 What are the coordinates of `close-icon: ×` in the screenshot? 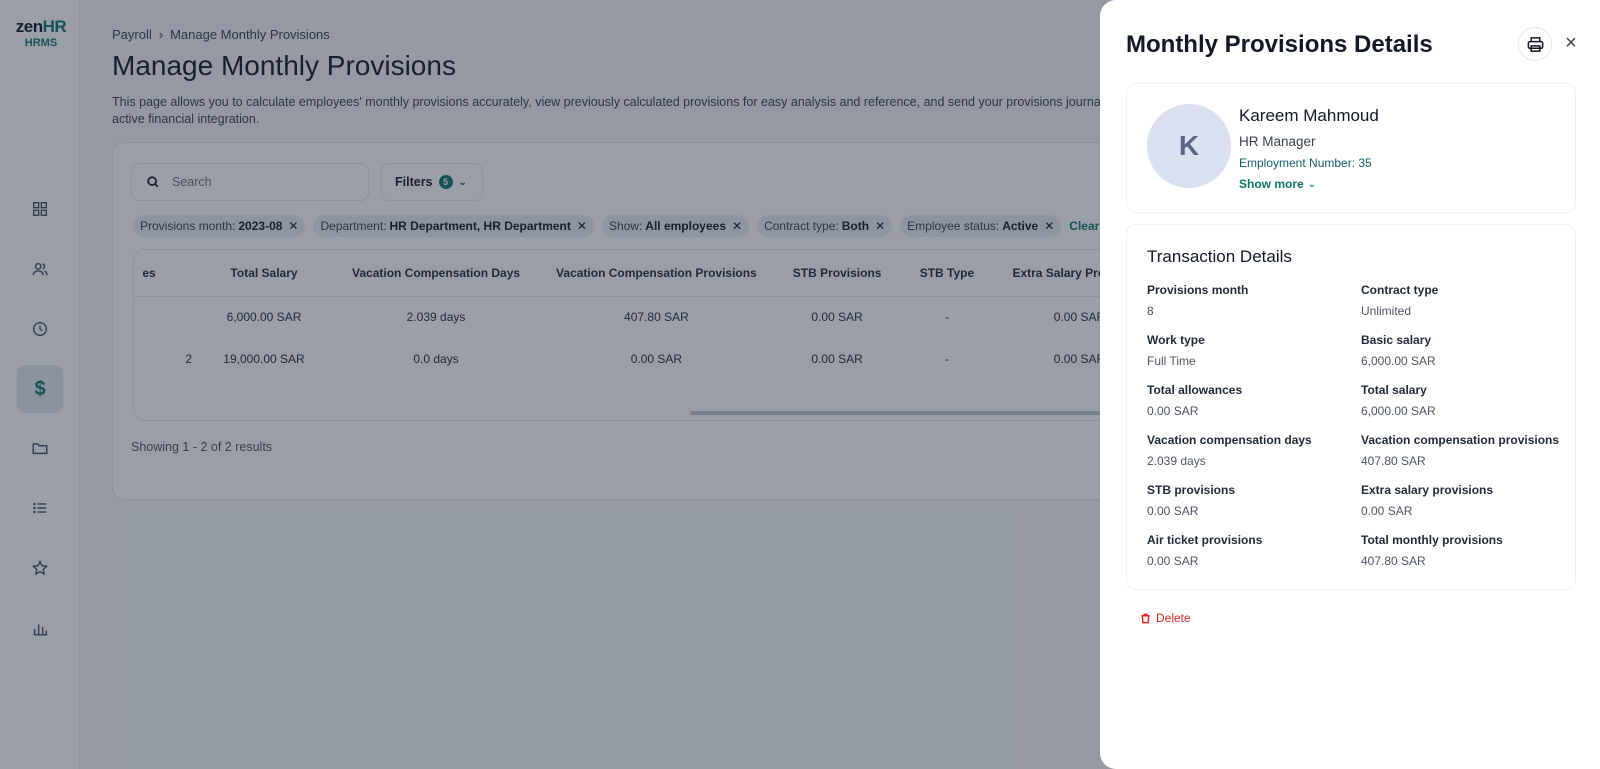 It's located at (1571, 42).